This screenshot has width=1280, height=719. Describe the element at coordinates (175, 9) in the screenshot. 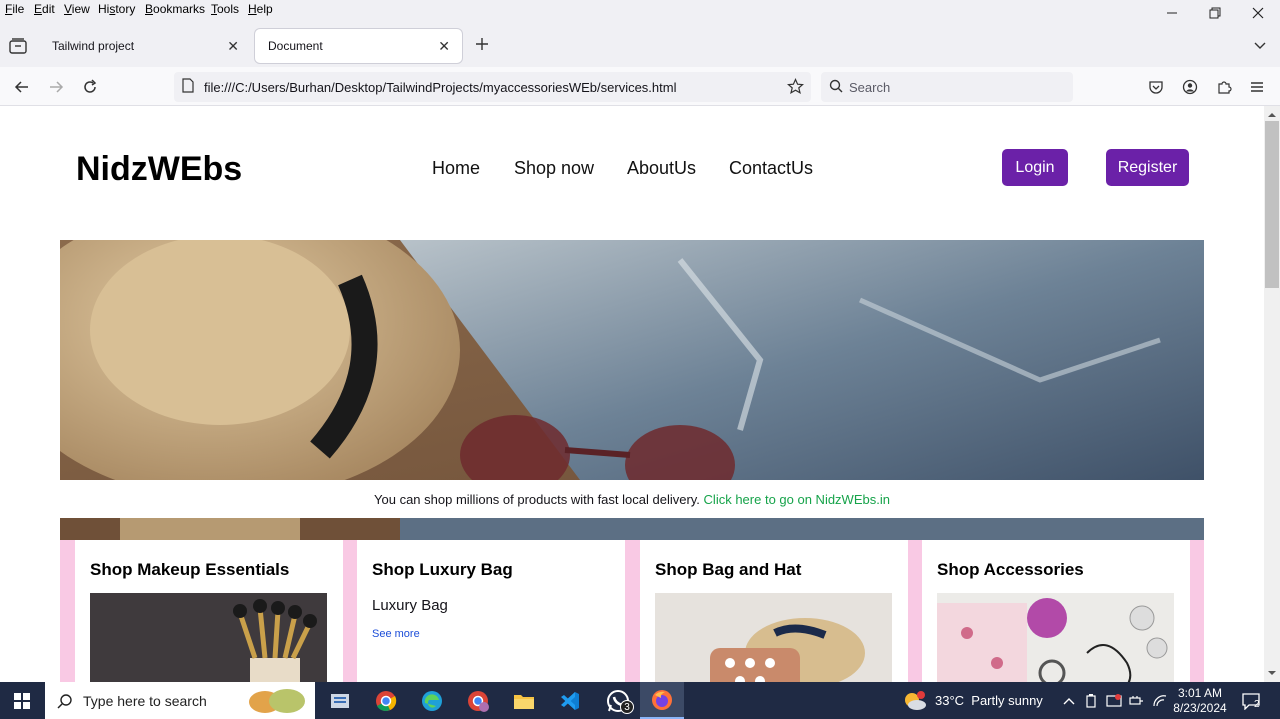

I see `menu-bookmarks: Bookmarks` at that location.